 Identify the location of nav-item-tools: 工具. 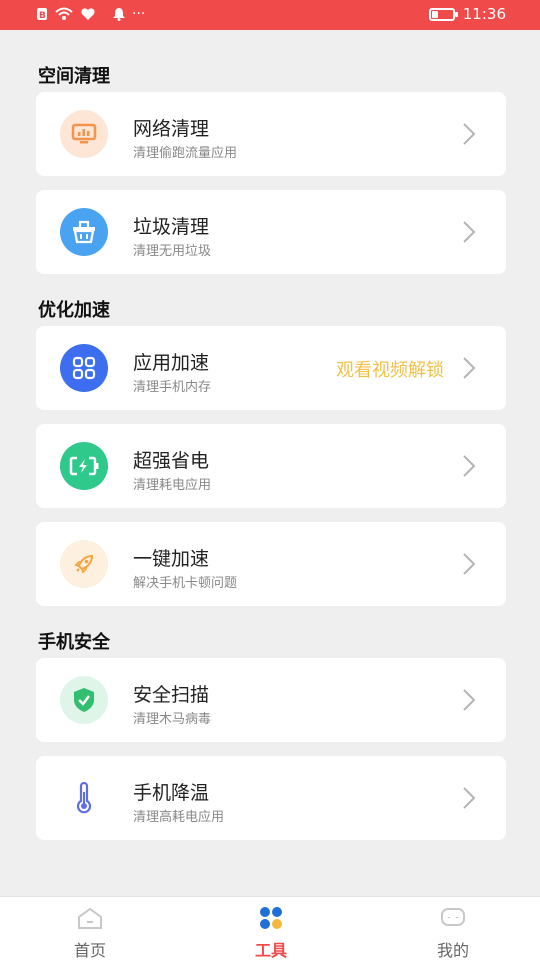
(271, 928).